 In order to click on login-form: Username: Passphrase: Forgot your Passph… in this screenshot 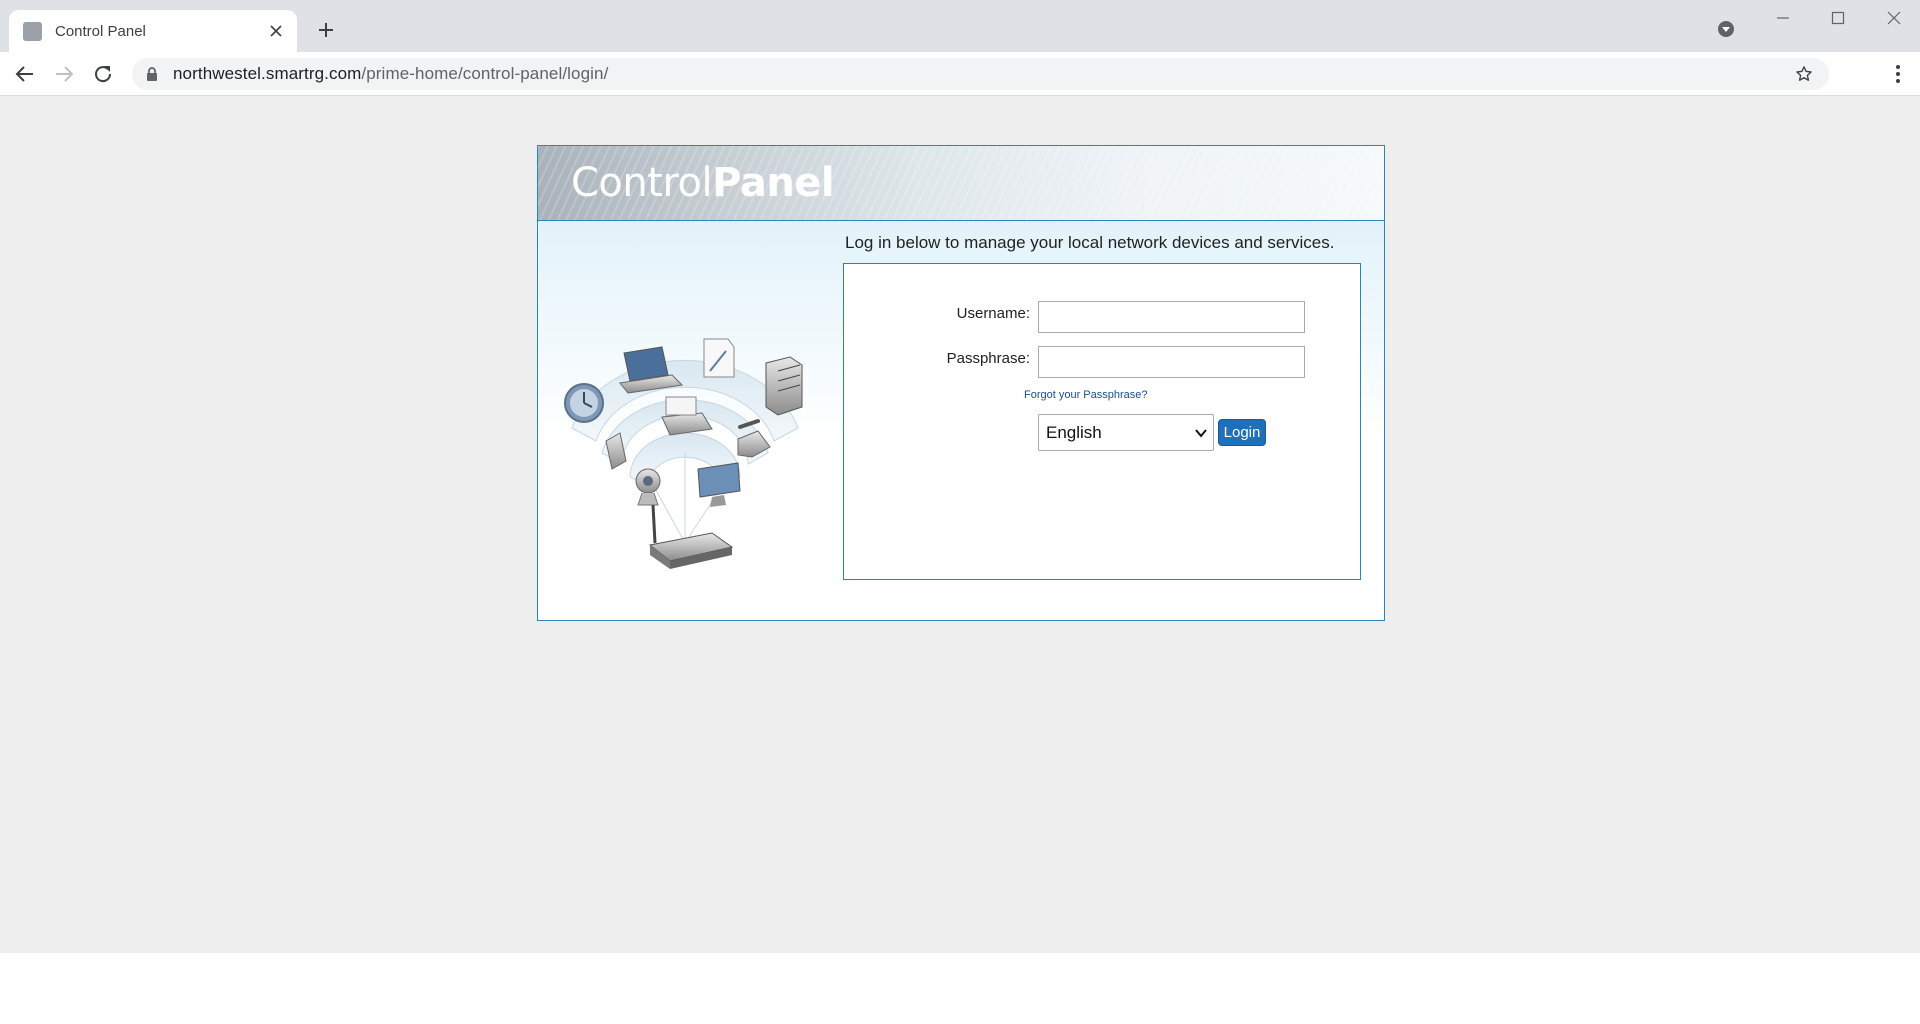, I will do `click(1102, 421)`.